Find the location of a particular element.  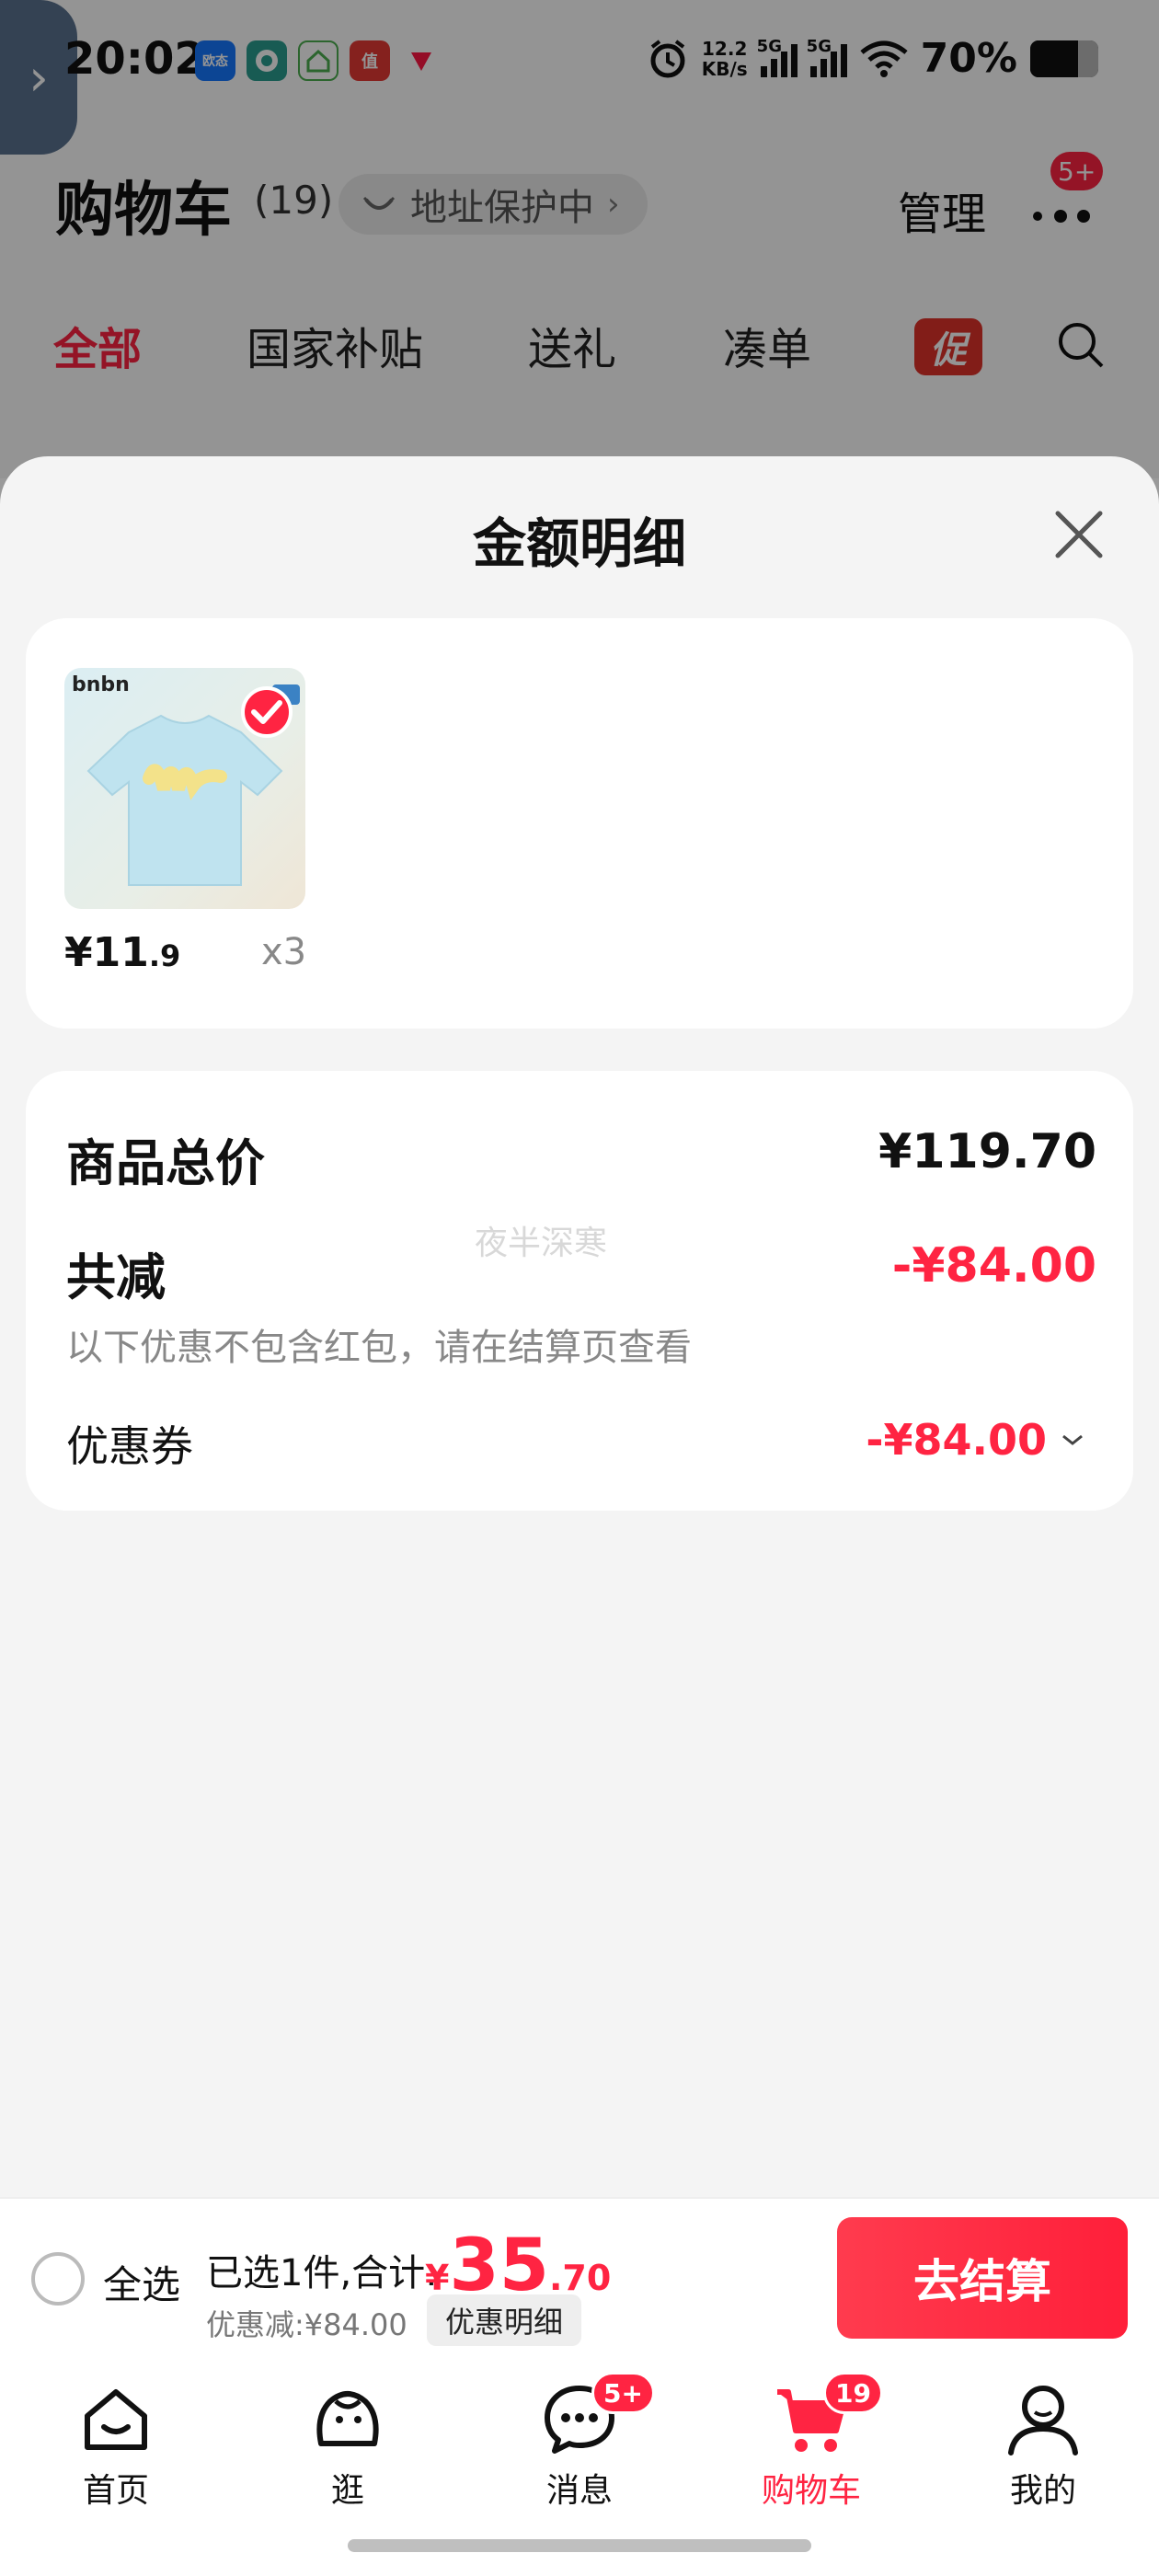

coupon-value-row: -¥84.00 is located at coordinates (975, 1440).